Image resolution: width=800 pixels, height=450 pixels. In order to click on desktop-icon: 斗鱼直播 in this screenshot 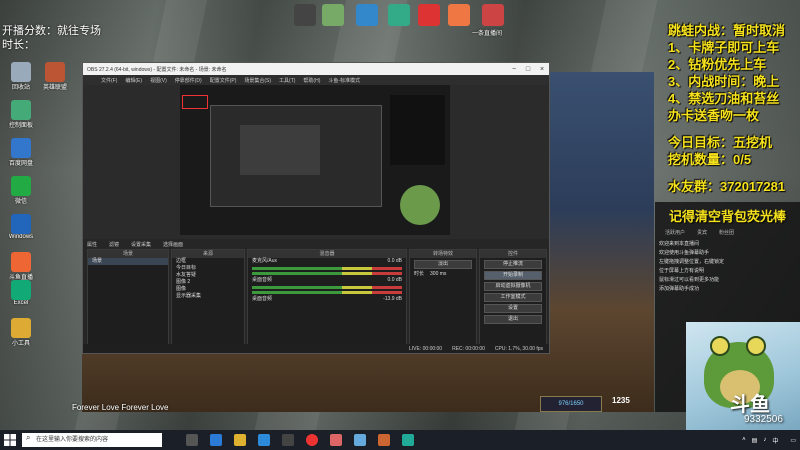, I will do `click(21, 266)`.